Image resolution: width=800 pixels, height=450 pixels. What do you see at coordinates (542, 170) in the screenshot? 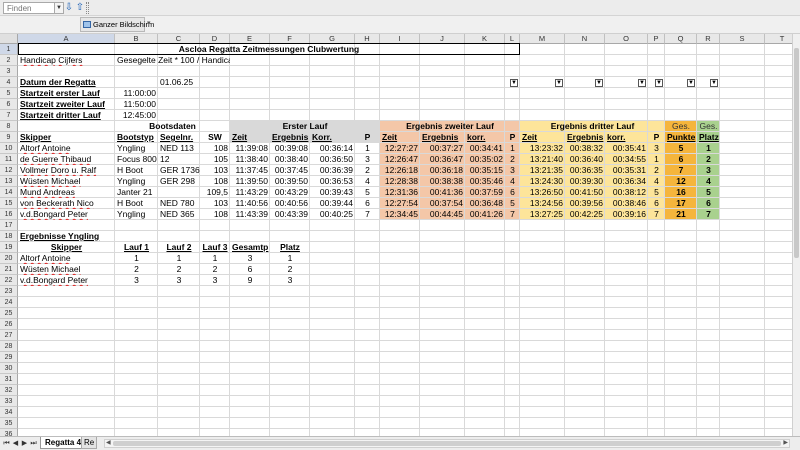
I see `result-cell: 13:21:35` at bounding box center [542, 170].